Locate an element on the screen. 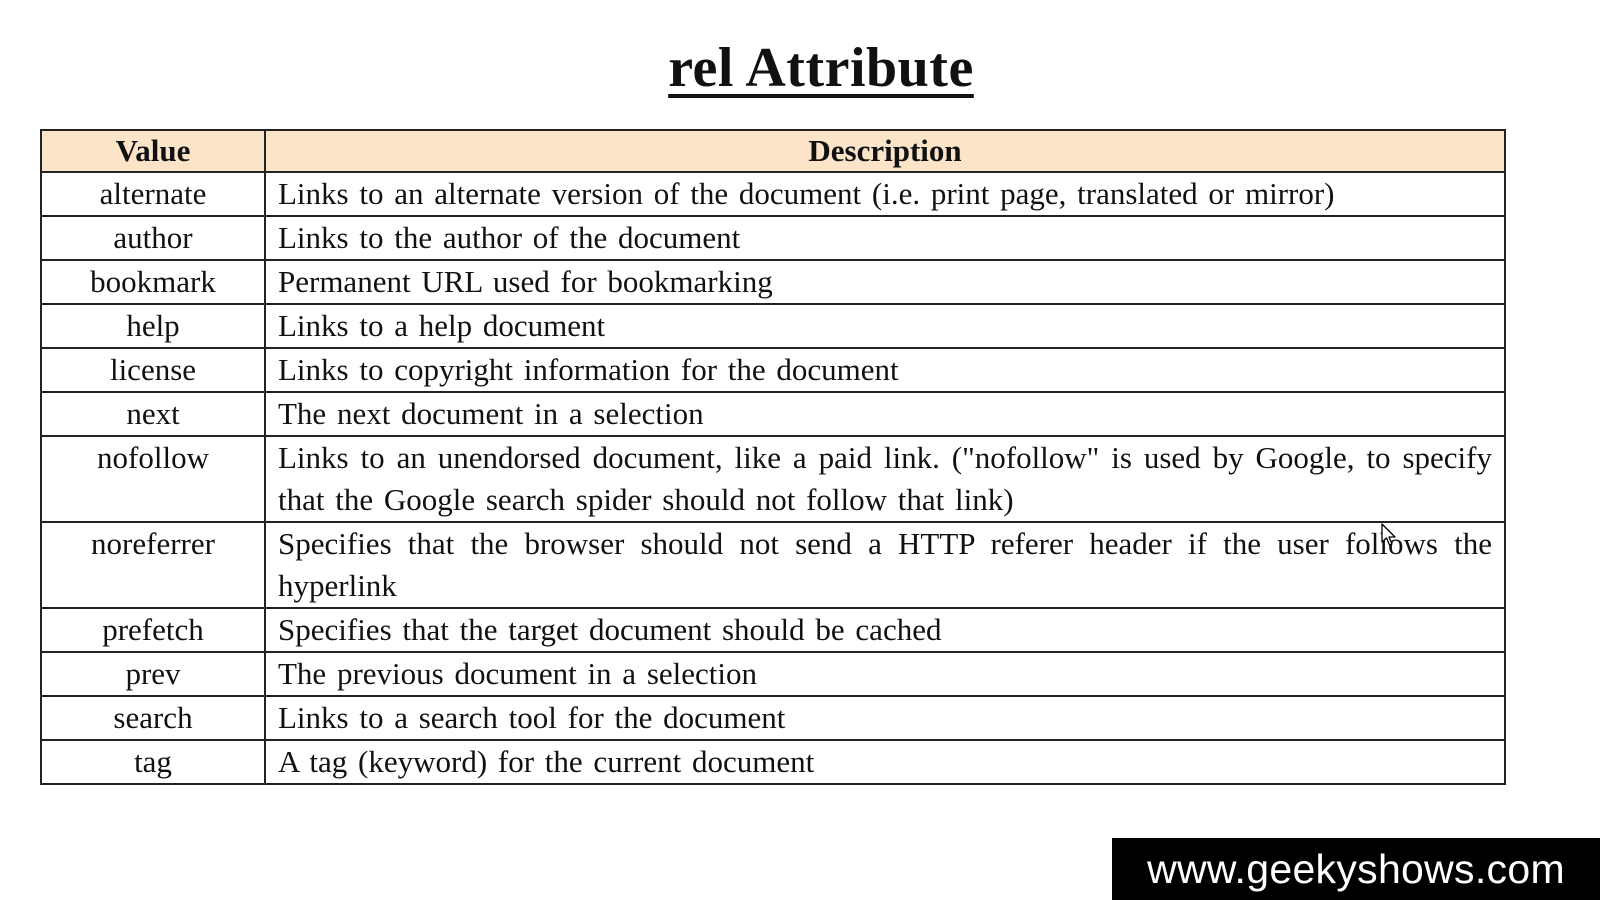 The height and width of the screenshot is (900, 1600). column-header-description: Description is located at coordinates (885, 151).